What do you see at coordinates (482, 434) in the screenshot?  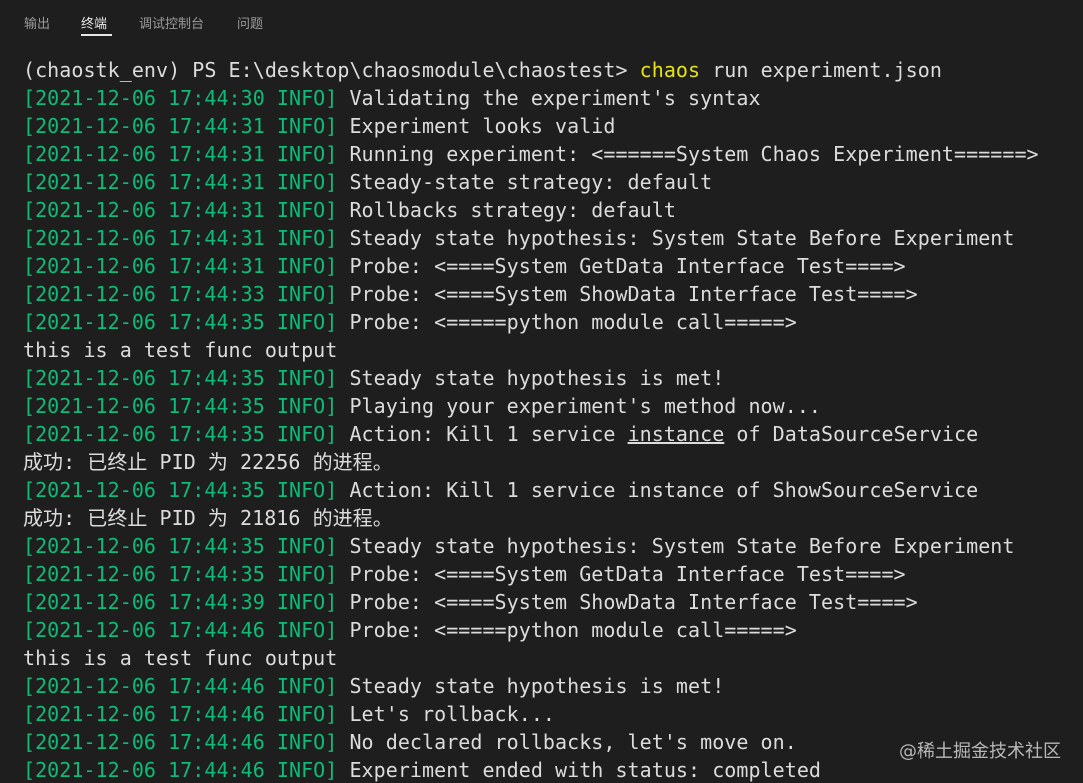 I see `log-message: Action: Kill 1 service` at bounding box center [482, 434].